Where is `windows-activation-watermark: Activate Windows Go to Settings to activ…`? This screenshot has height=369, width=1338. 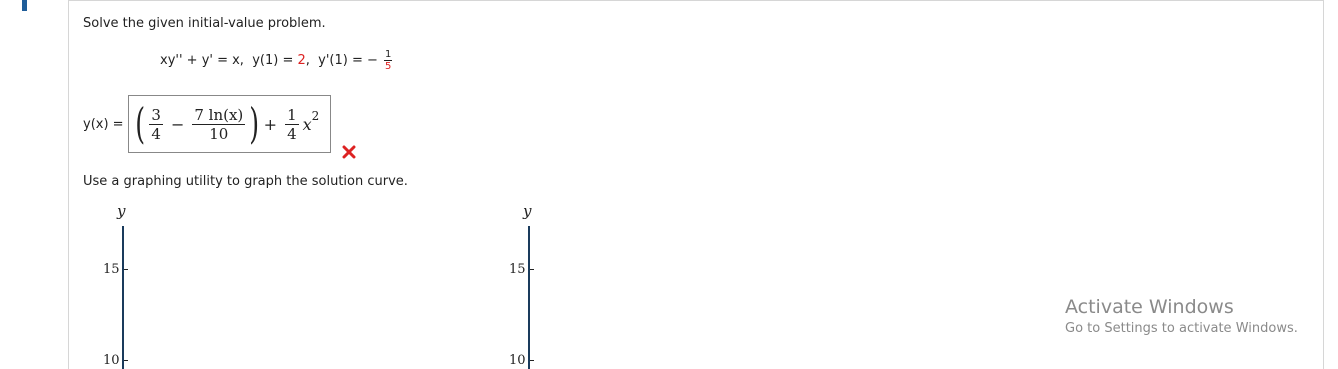
windows-activation-watermark: Activate Windows Go to Settings to activ… is located at coordinates (1181, 316).